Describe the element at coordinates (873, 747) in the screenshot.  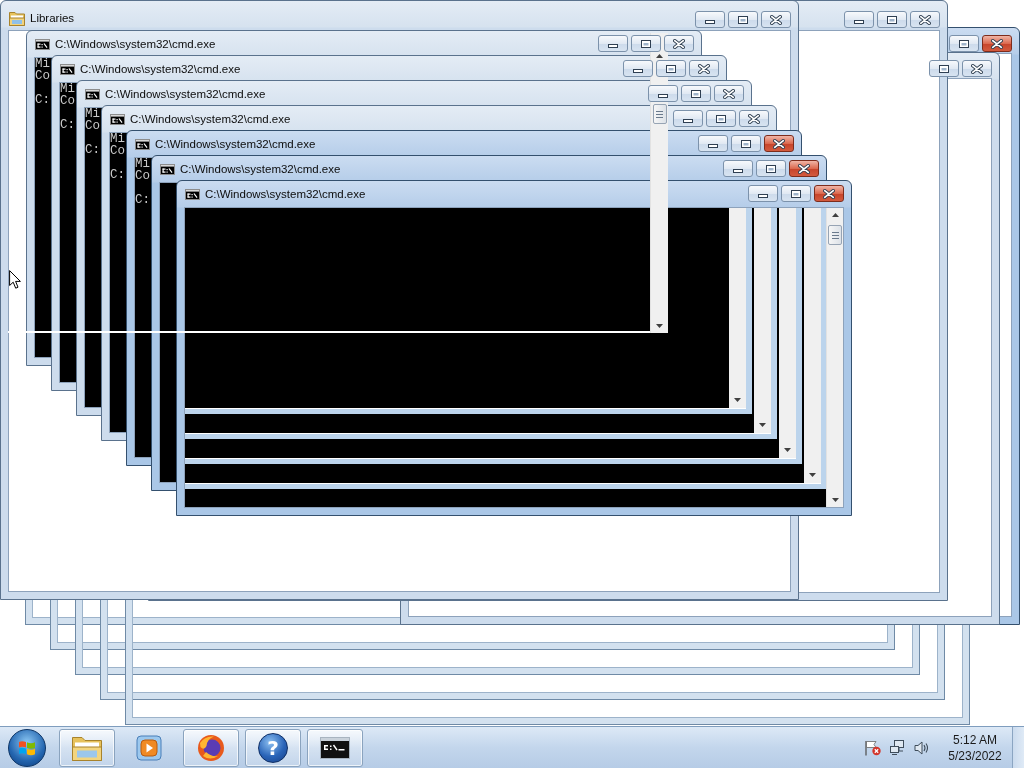
I see `flag-alert-icon` at that location.